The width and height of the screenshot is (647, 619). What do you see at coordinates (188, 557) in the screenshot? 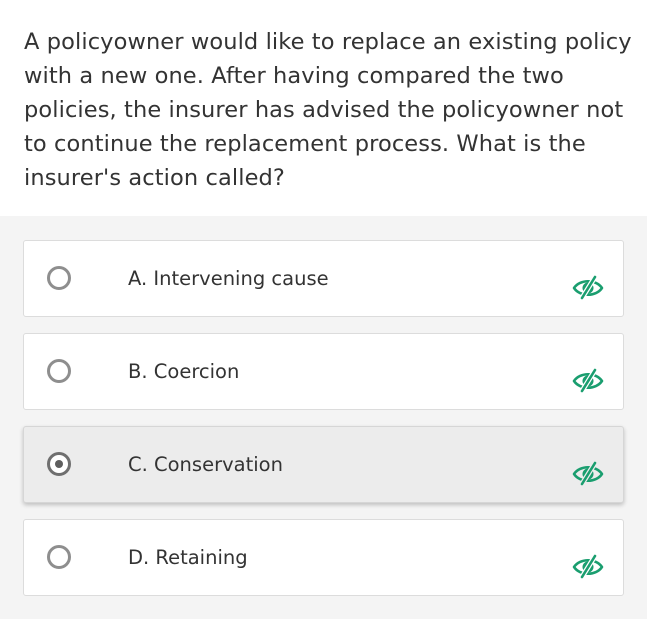
I see `option-label: D. Retaining` at bounding box center [188, 557].